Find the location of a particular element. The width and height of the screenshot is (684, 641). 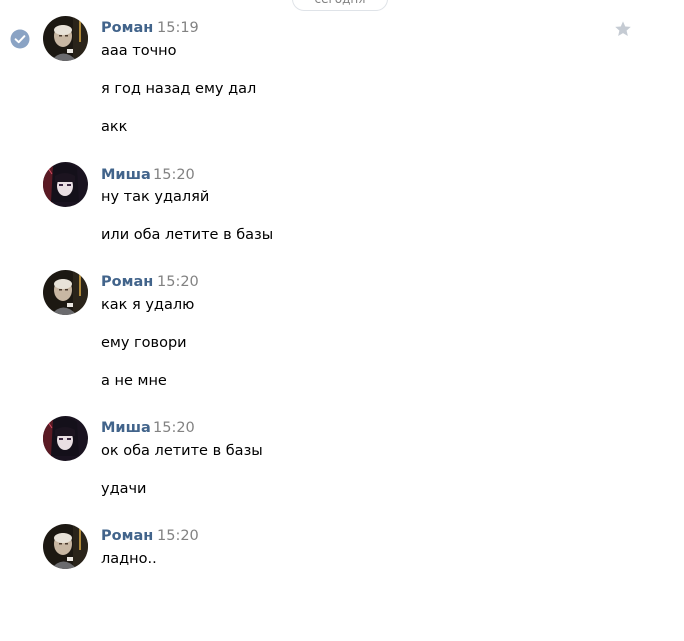

message-text: ну так удаляй is located at coordinates (155, 197).